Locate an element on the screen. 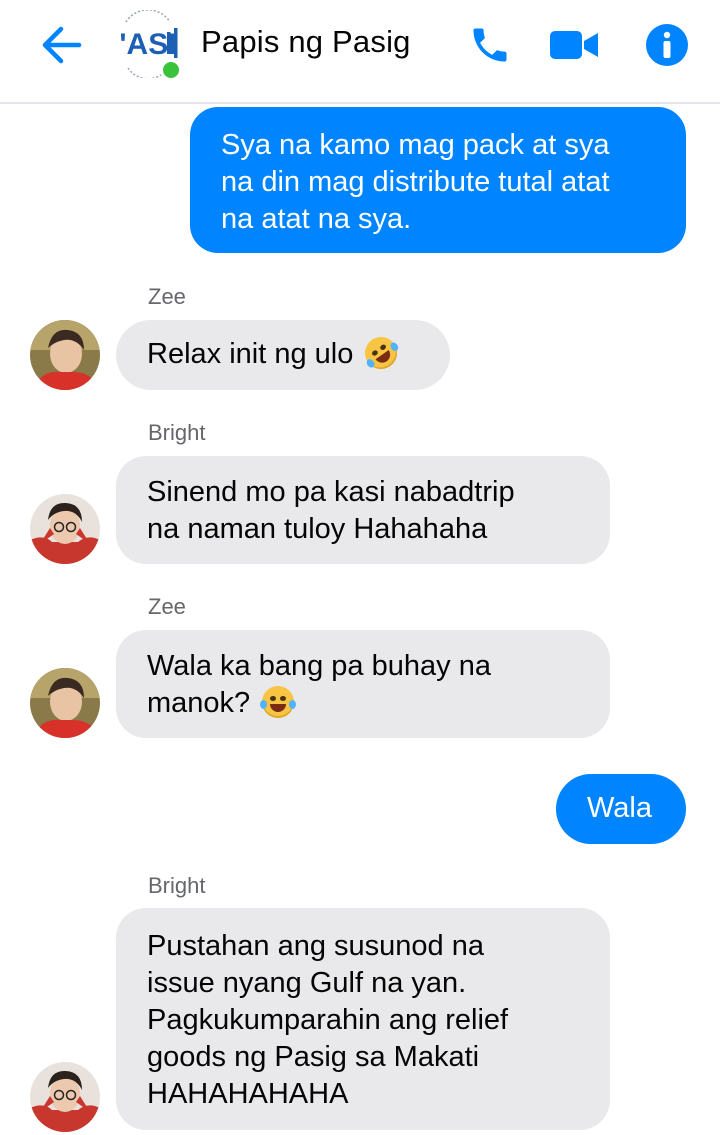  phone-icon is located at coordinates (490, 45).